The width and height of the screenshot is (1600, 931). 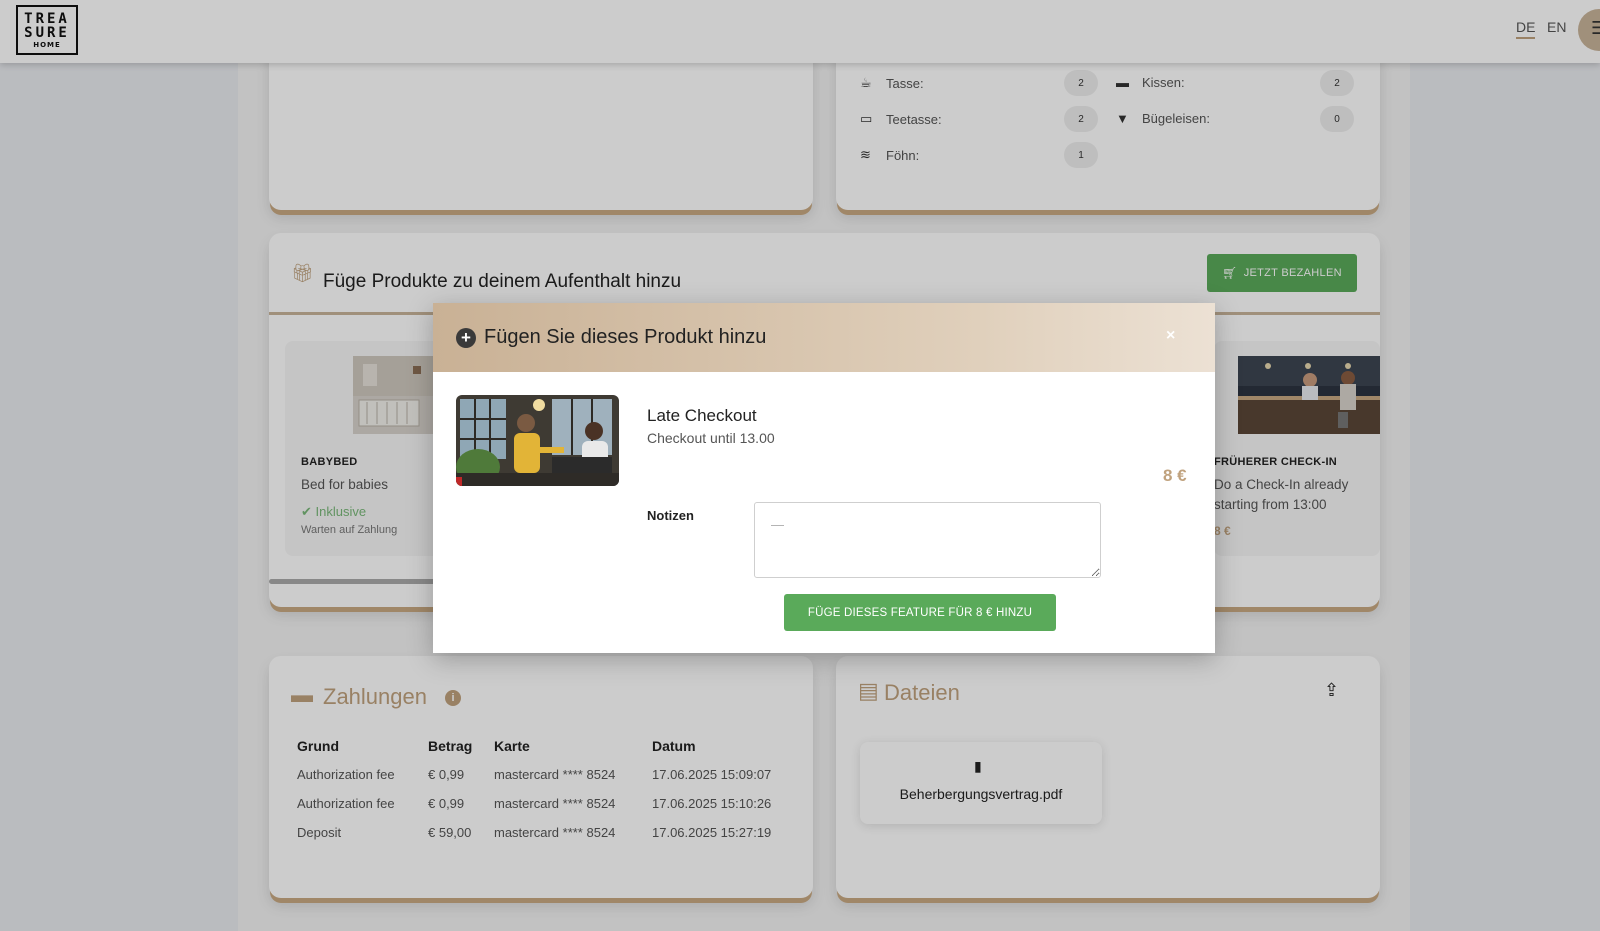 I want to click on notes-textarea, so click(x=927, y=540).